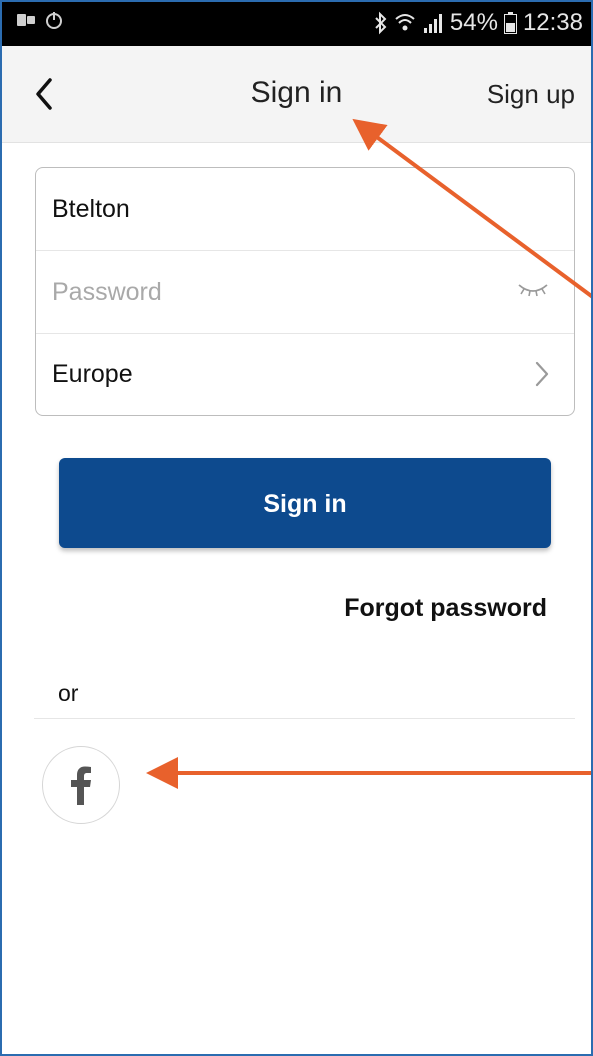 This screenshot has width=593, height=1056. What do you see at coordinates (305, 374) in the screenshot?
I see `region-selector: Europe` at bounding box center [305, 374].